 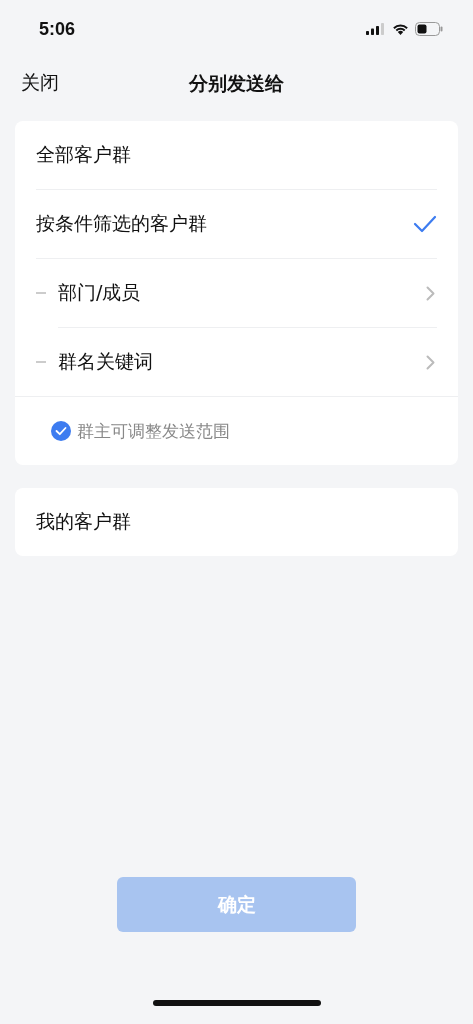 What do you see at coordinates (429, 29) in the screenshot?
I see `battery-icon` at bounding box center [429, 29].